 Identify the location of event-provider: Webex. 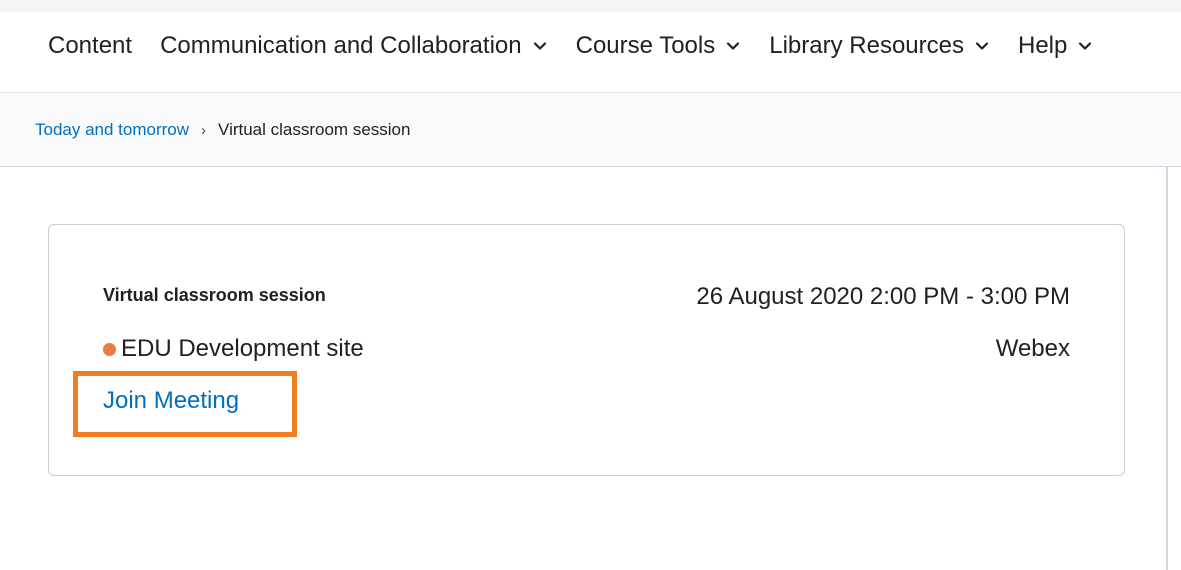
(1032, 348).